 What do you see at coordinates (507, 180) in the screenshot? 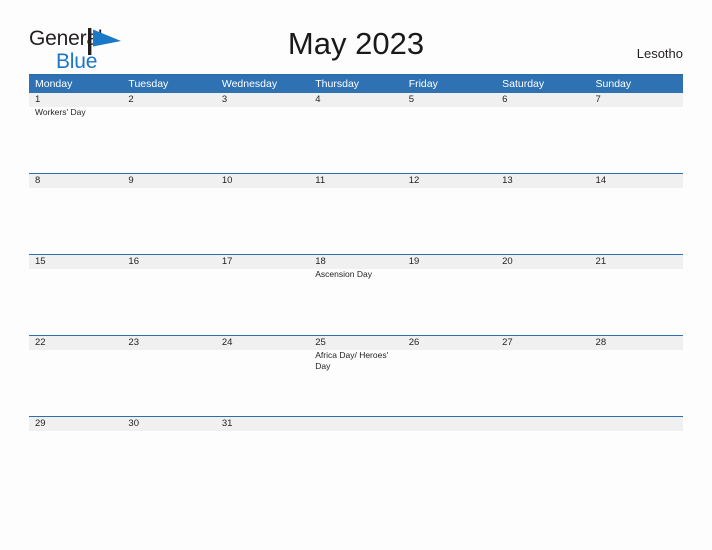
I see `day-number: 13` at bounding box center [507, 180].